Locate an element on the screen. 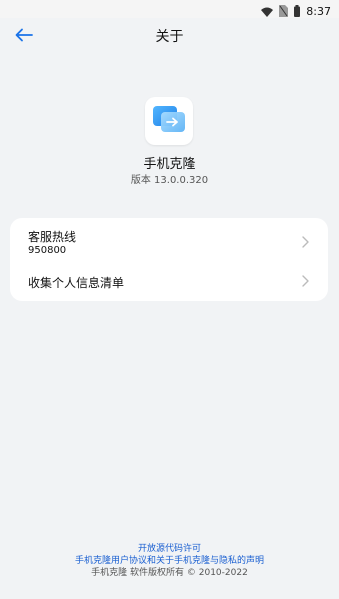 The height and width of the screenshot is (599, 339). copyright-text: 手机克隆 软件版权所有 © 2010-2022 is located at coordinates (169, 573).